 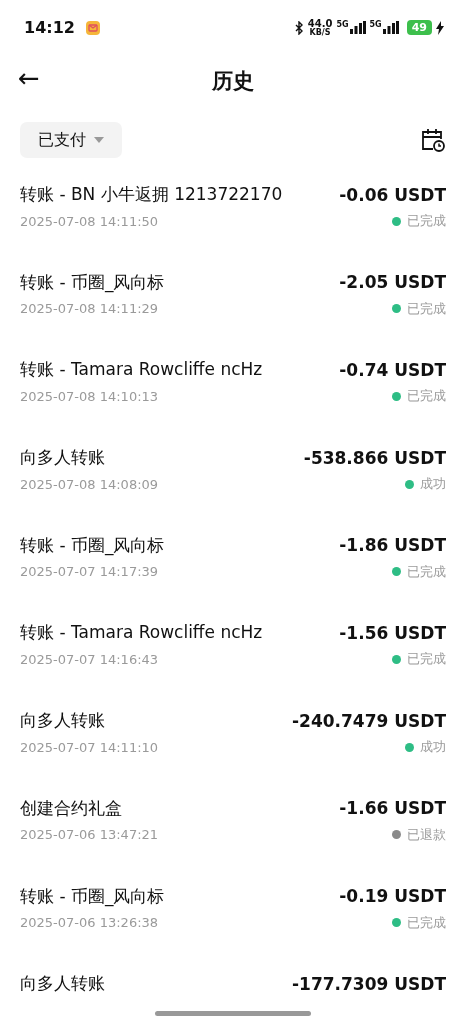 I want to click on battery-level: 49, so click(x=419, y=27).